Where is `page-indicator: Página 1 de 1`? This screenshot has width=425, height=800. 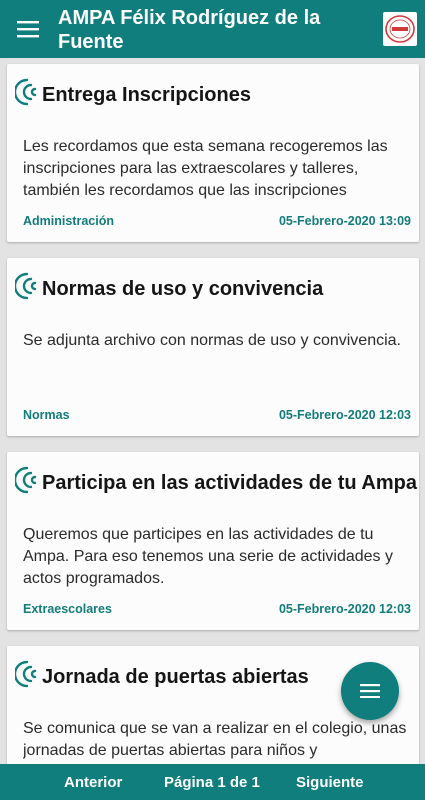
page-indicator: Página 1 de 1 is located at coordinates (212, 782).